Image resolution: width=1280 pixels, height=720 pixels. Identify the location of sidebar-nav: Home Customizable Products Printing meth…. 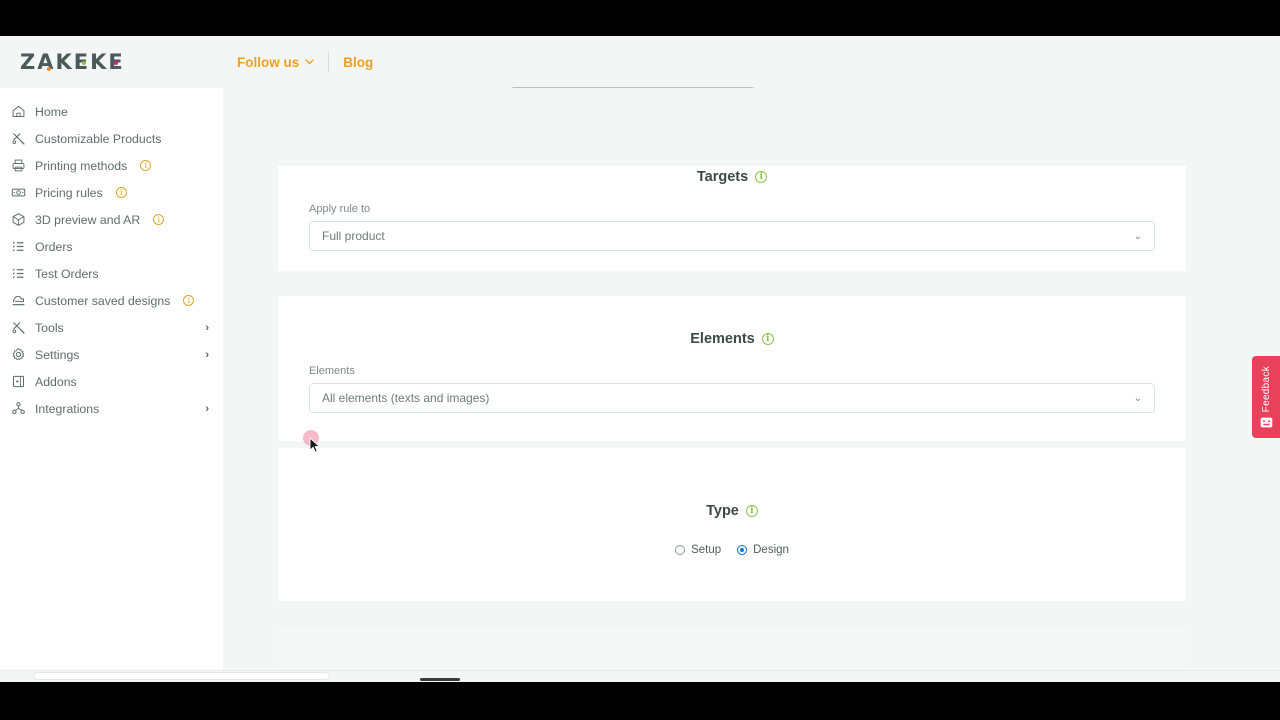
(111, 385).